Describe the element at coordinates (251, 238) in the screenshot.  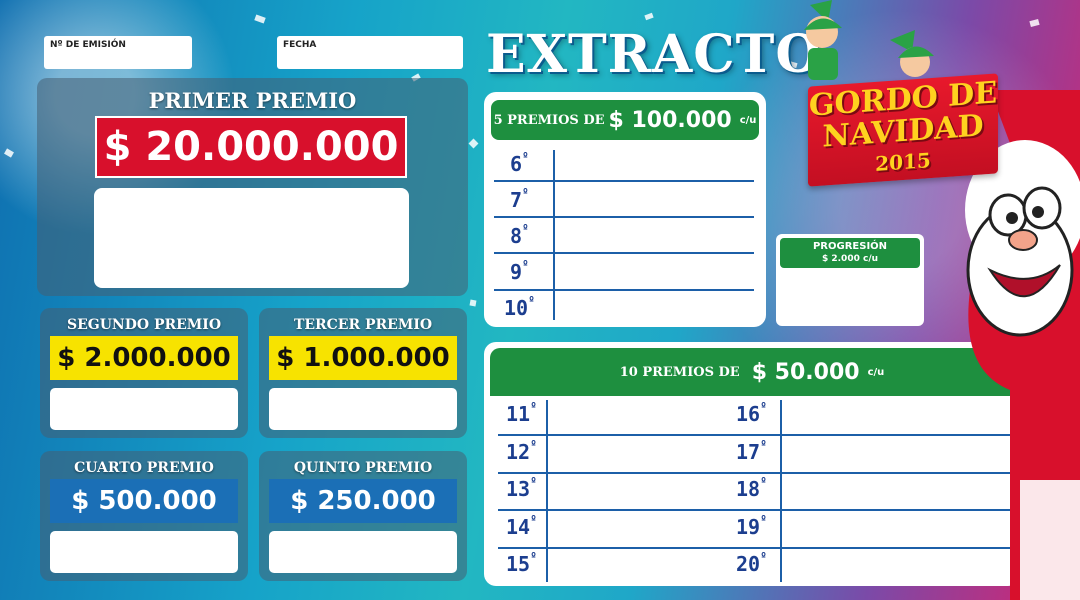
I see `primer-premio-result-box` at that location.